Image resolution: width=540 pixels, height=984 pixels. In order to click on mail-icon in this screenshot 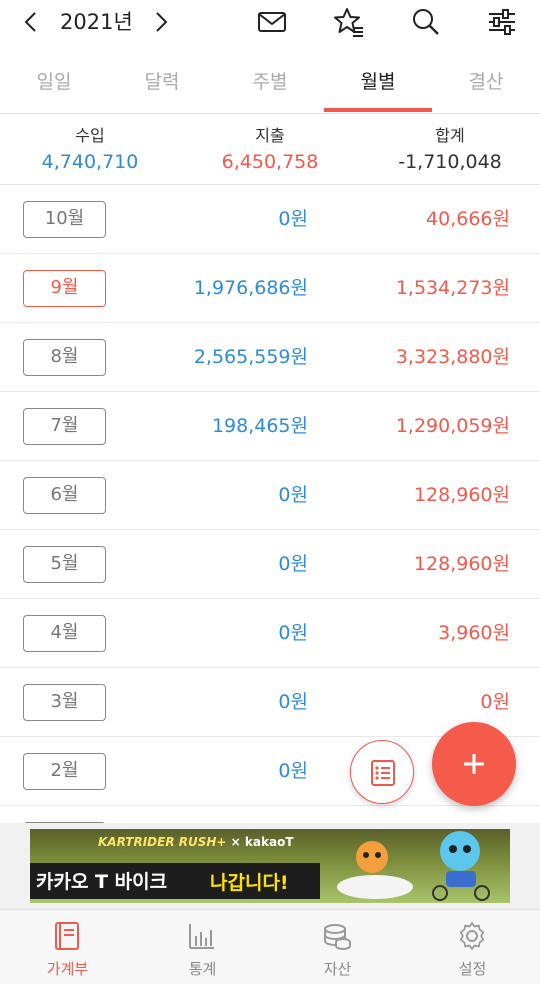, I will do `click(272, 22)`.